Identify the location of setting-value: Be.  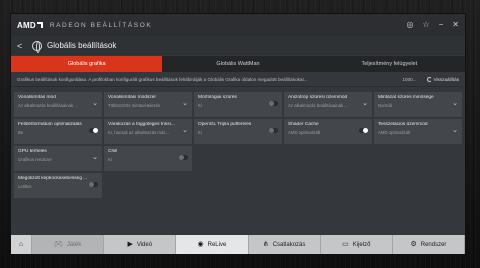
(21, 132).